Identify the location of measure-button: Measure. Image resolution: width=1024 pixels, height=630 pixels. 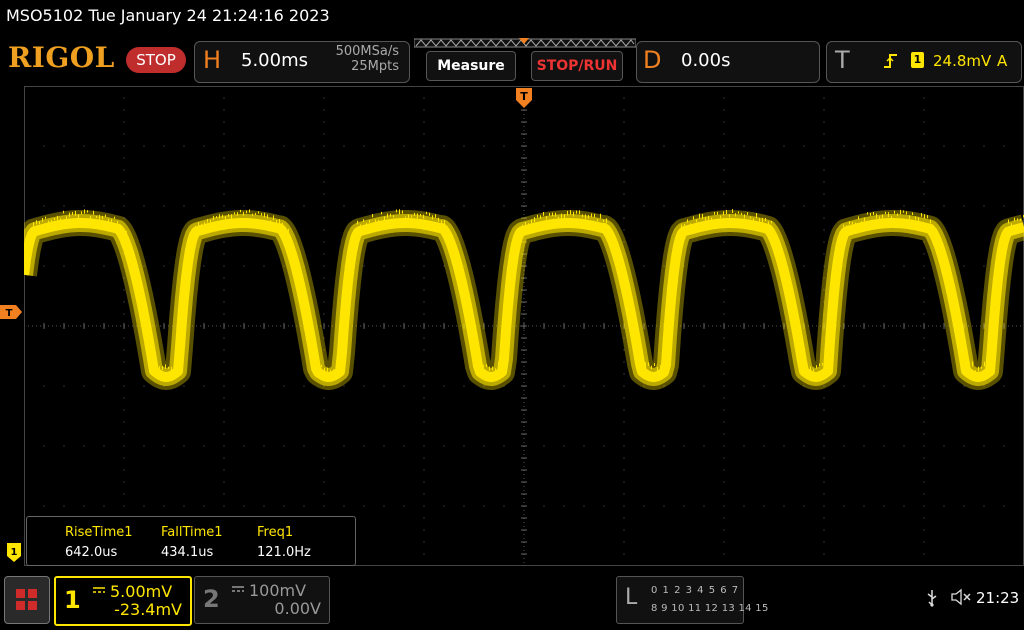
(471, 66).